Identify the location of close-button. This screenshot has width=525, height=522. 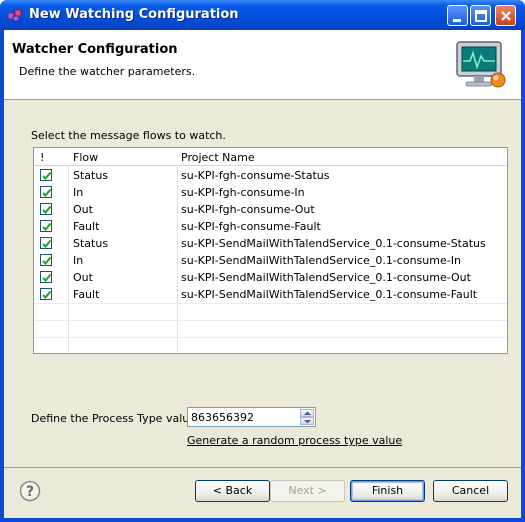
(505, 15).